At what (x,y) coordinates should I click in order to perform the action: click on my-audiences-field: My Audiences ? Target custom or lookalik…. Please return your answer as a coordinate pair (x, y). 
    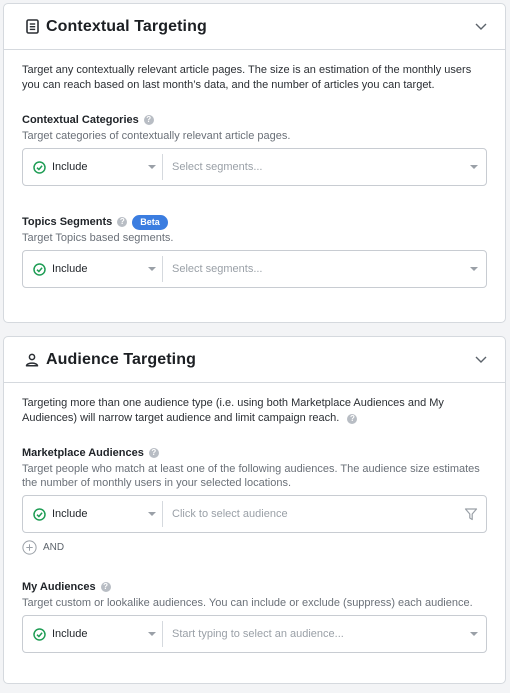
    Looking at the image, I should click on (254, 616).